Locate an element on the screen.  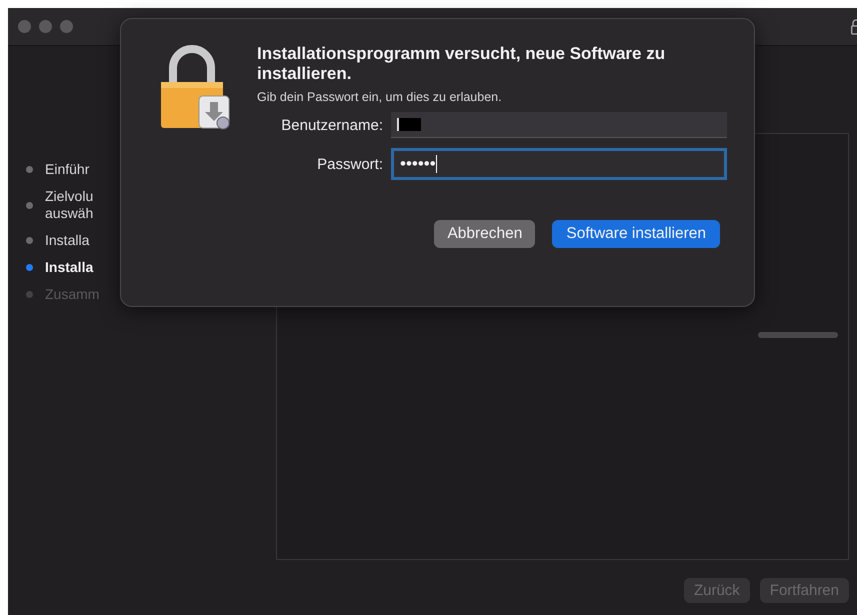
username-field is located at coordinates (559, 125).